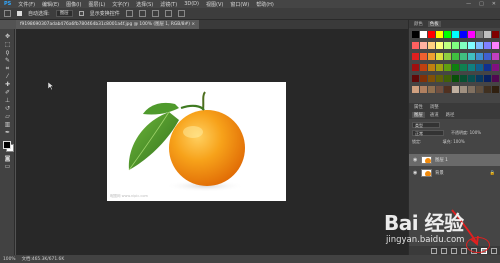 The width and height of the screenshot is (500, 263). What do you see at coordinates (7, 44) in the screenshot?
I see `marquee-tool-icon: ⬚` at bounding box center [7, 44].